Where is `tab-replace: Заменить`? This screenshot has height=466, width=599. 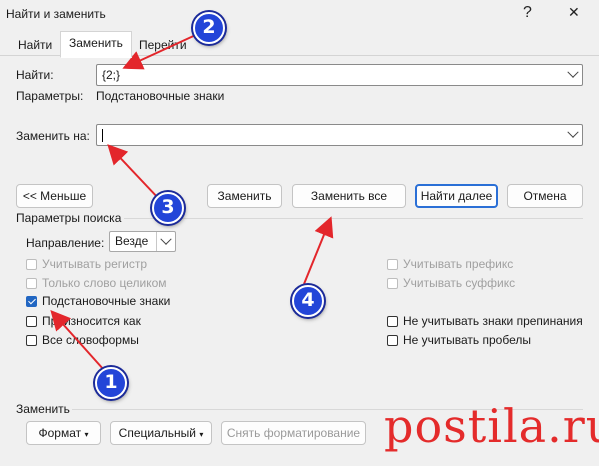 tab-replace: Заменить is located at coordinates (96, 44).